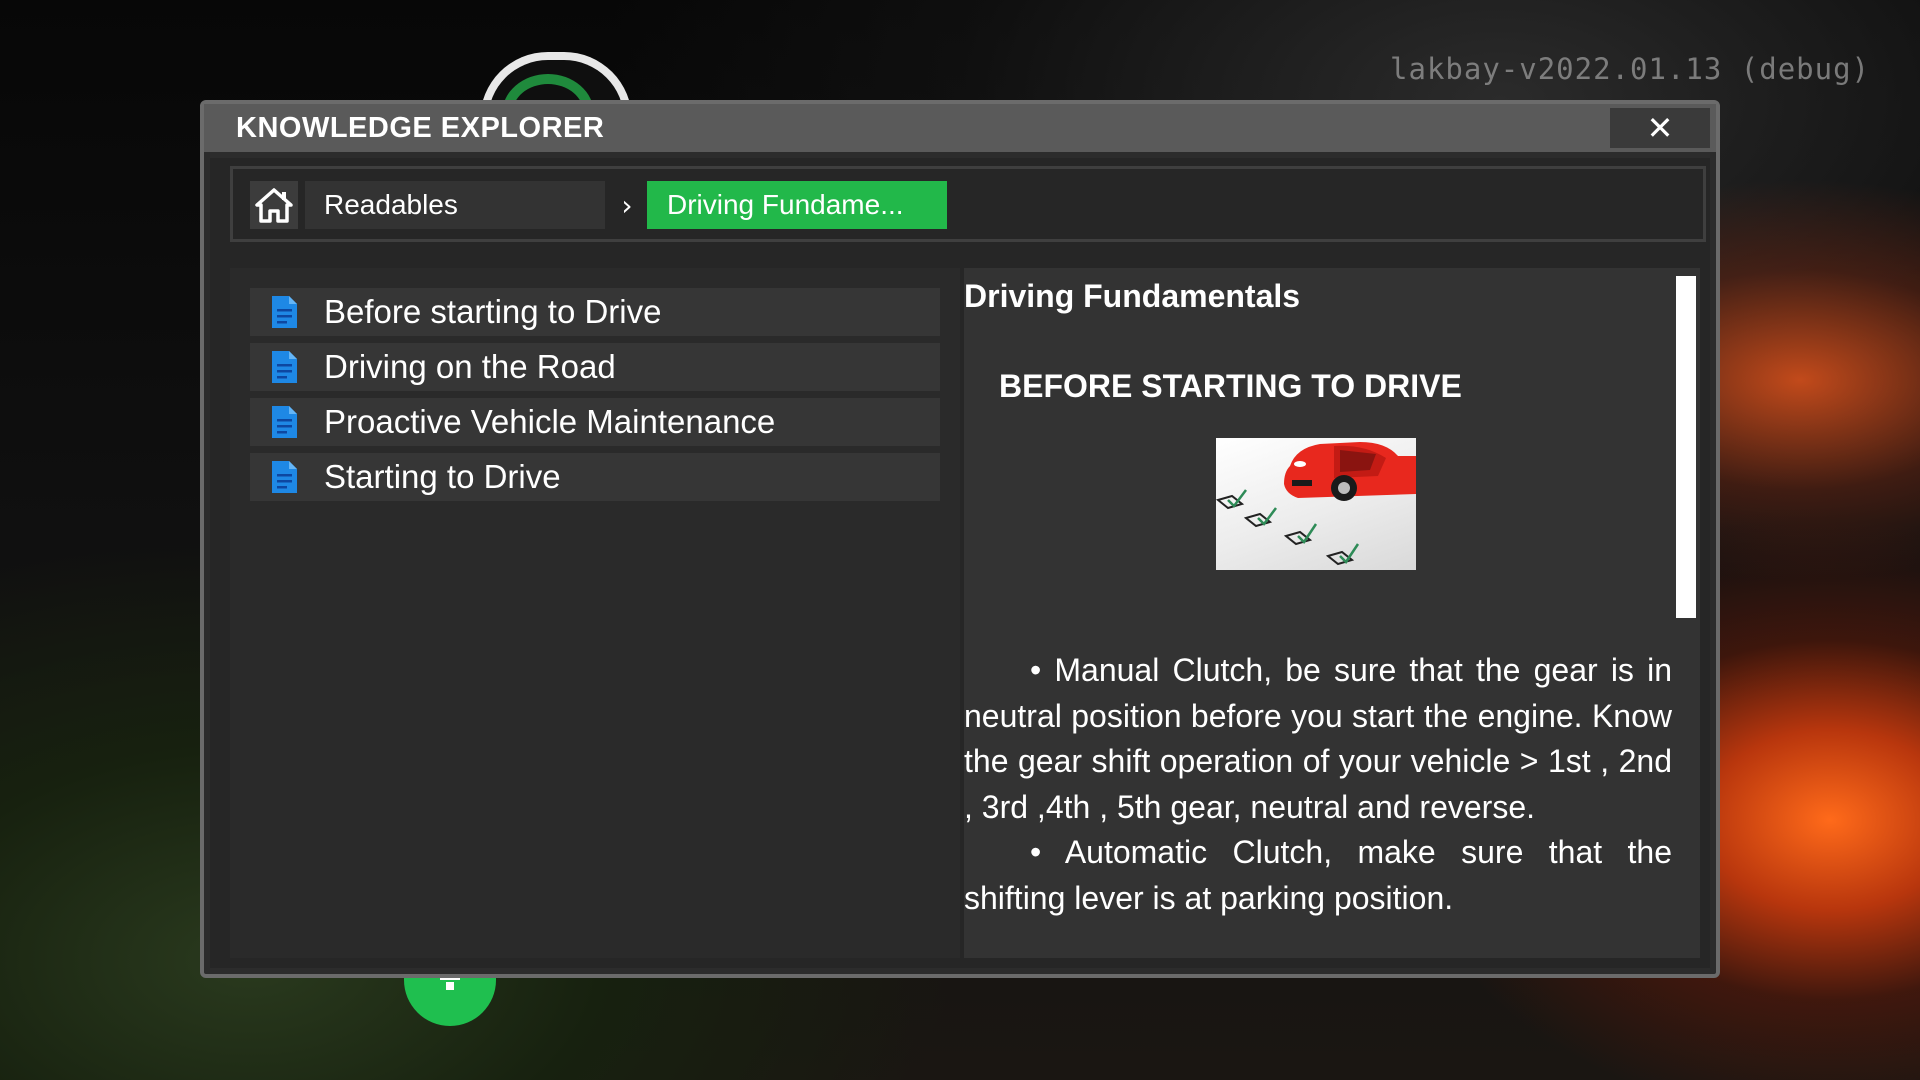  I want to click on list-item-label: Starting to Drive, so click(442, 476).